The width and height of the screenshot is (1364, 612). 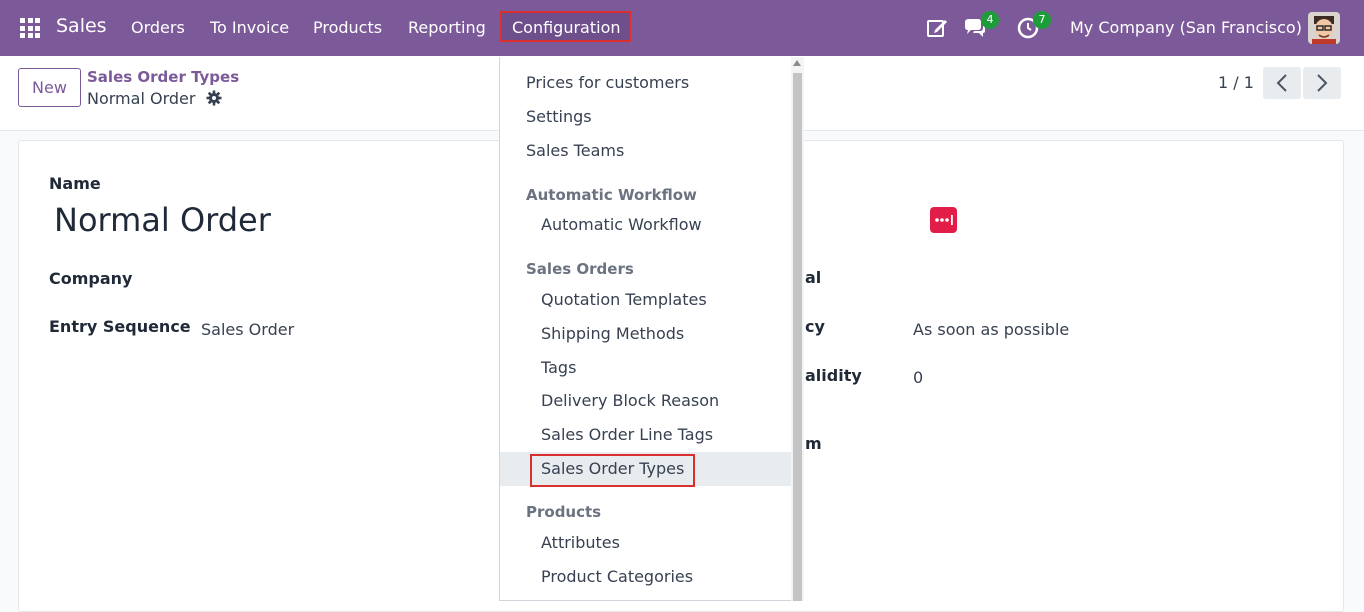 I want to click on right-field-value-2: As soon as possible, so click(x=991, y=329).